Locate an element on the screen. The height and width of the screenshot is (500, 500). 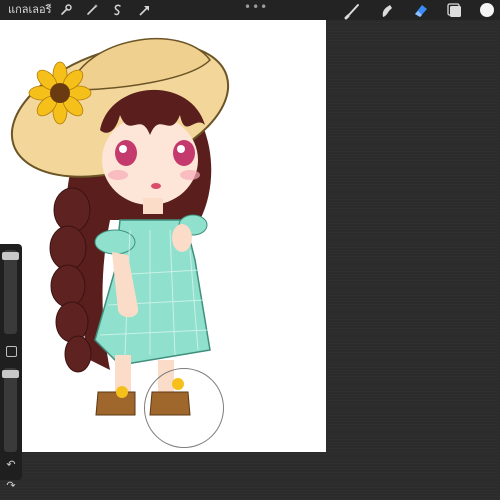
opacity-slider is located at coordinates (10, 410).